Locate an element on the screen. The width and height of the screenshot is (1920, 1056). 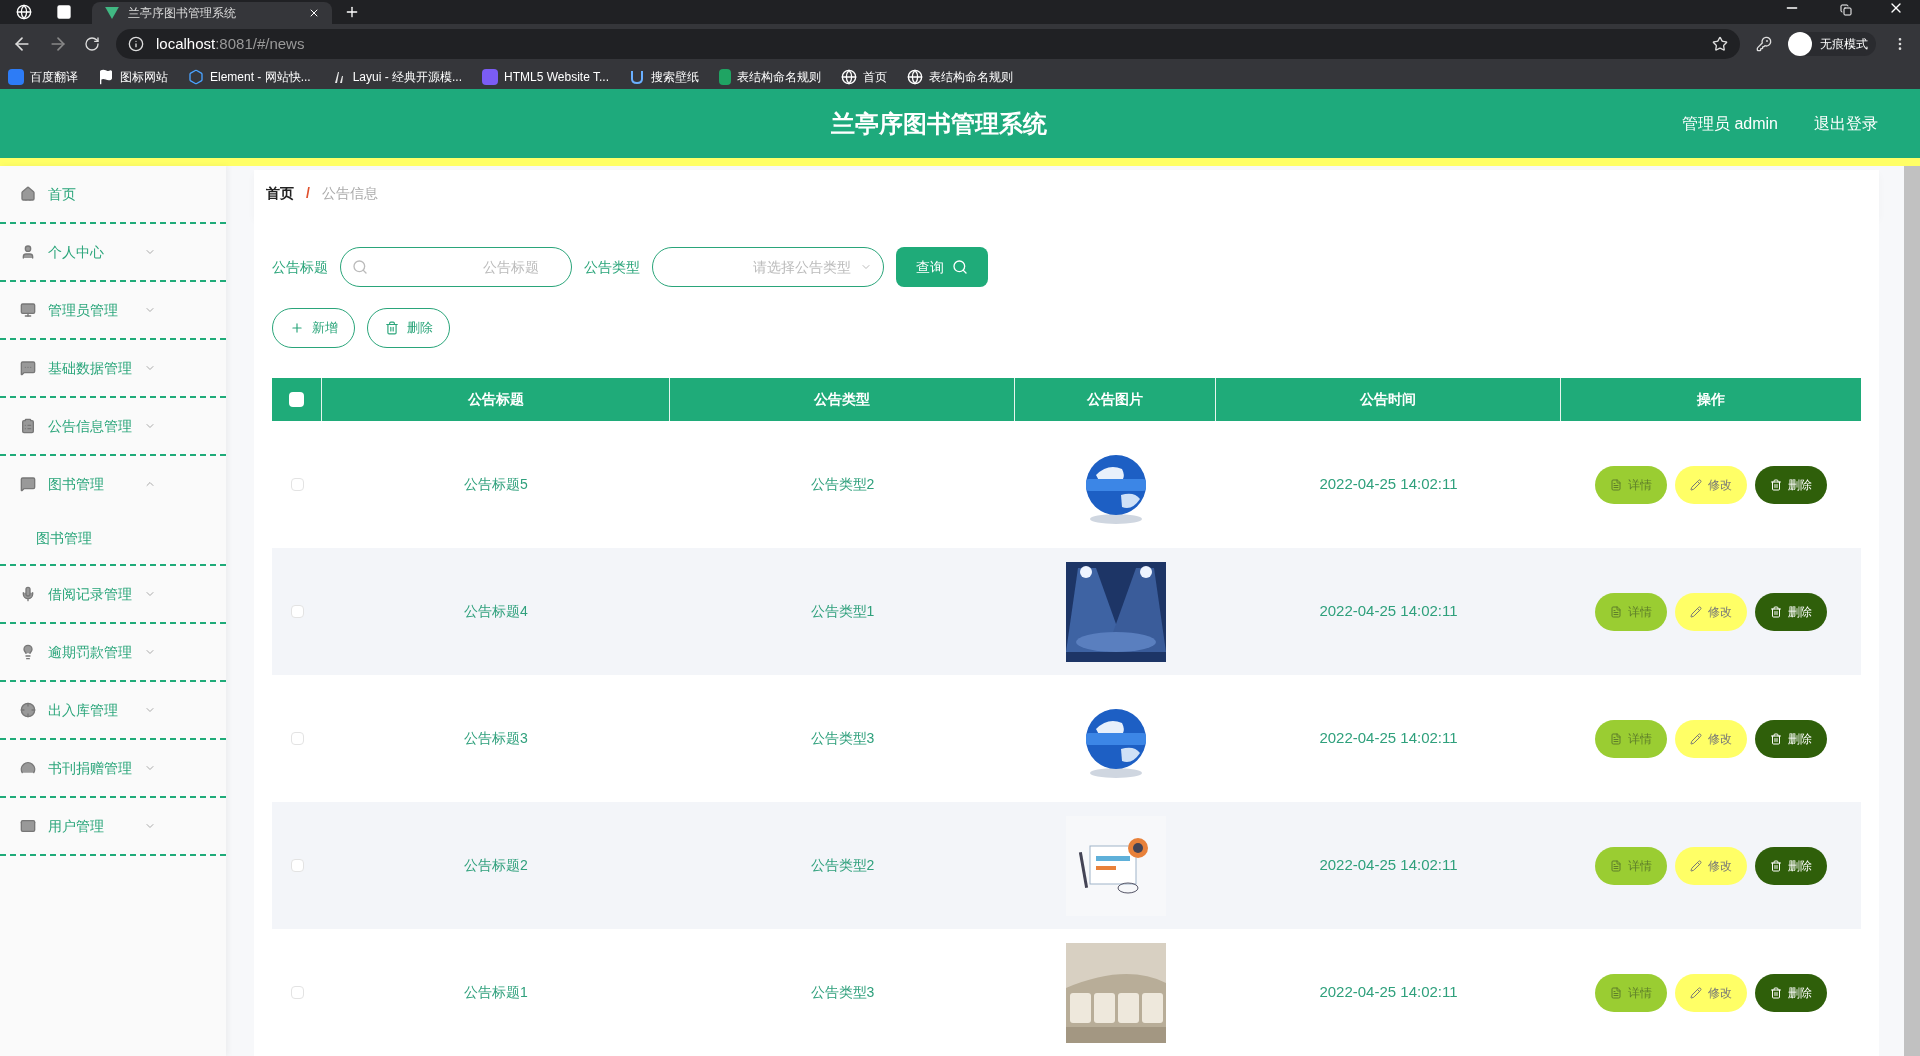
select-all-checkbox is located at coordinates (296, 399).